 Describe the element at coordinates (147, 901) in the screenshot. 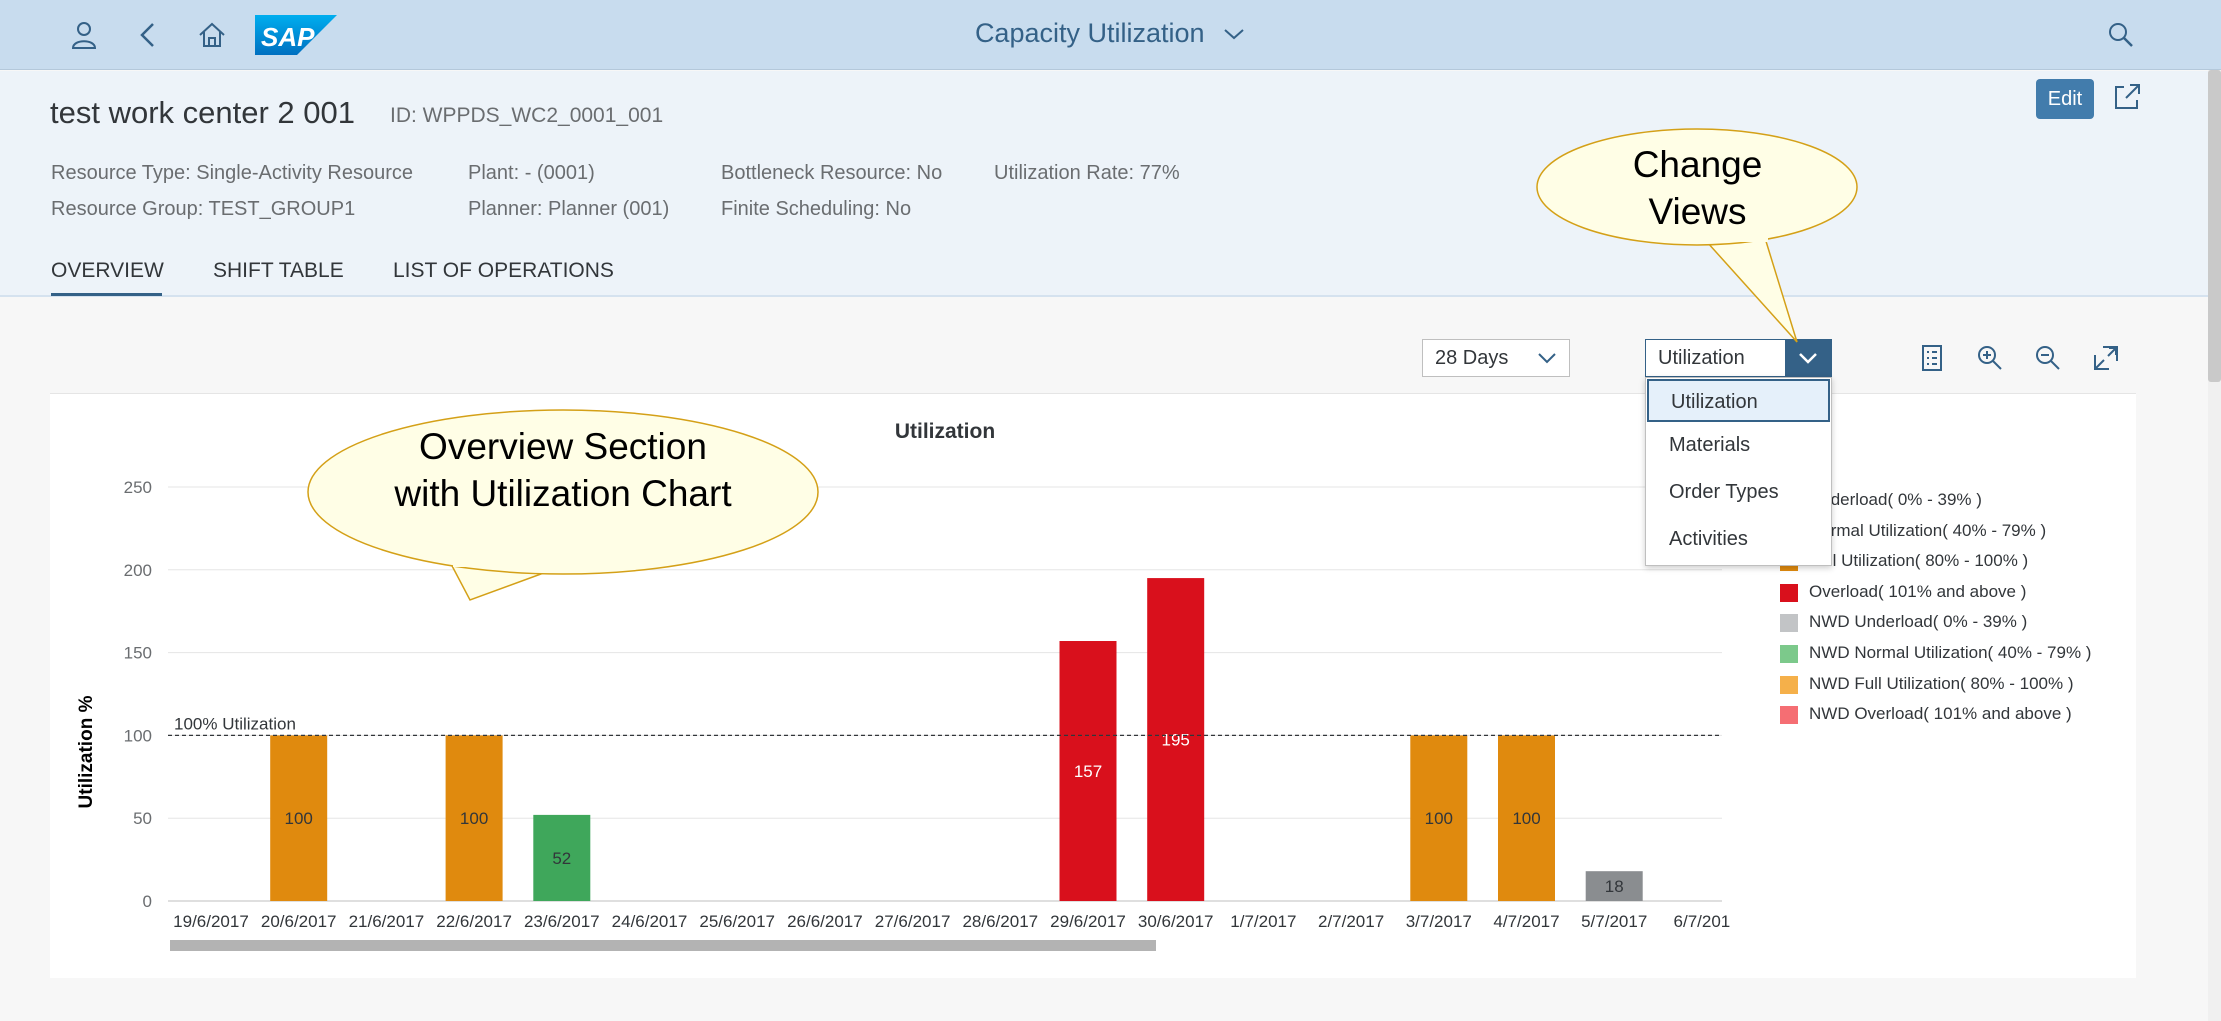

I see `y-tick-label: 0` at that location.